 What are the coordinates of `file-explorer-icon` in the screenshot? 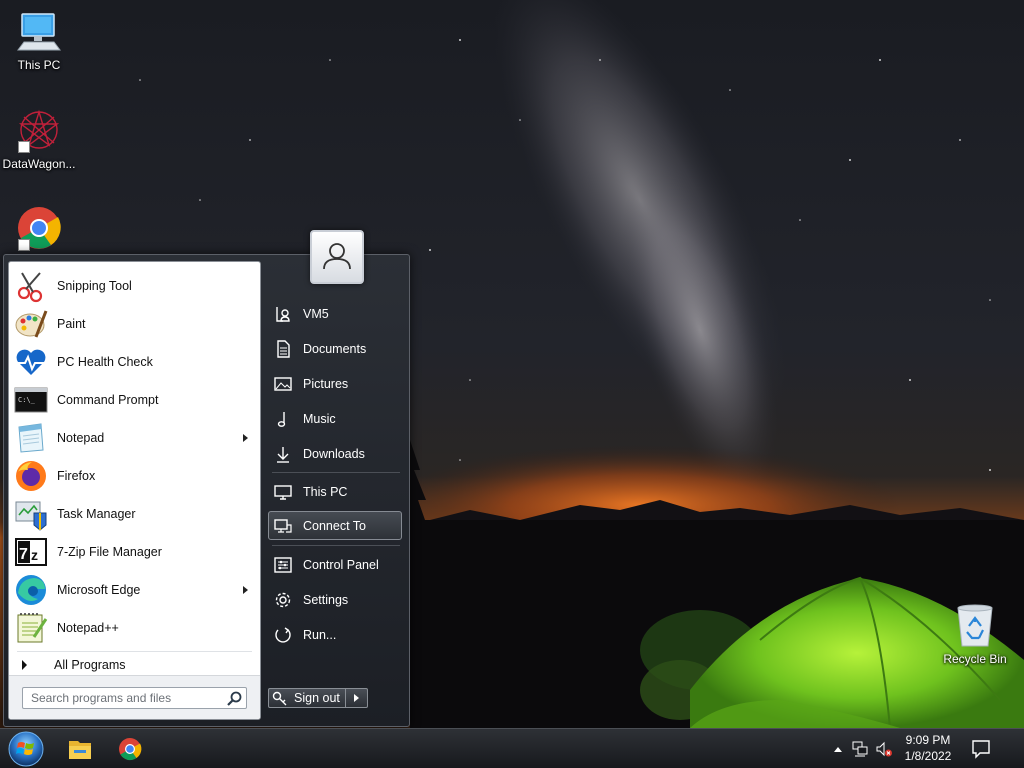 It's located at (80, 750).